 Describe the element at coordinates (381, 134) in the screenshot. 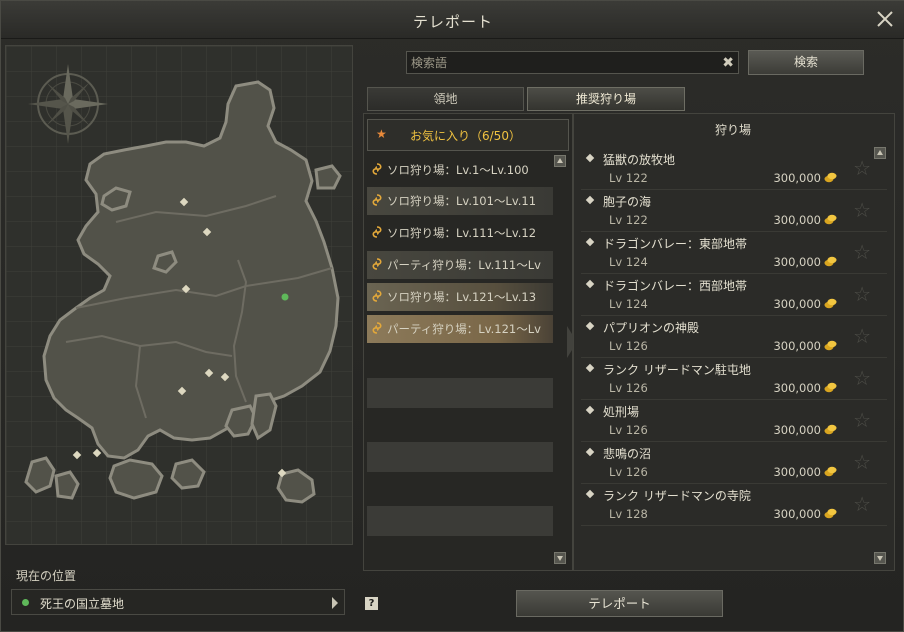

I see `star-icon: ★` at that location.